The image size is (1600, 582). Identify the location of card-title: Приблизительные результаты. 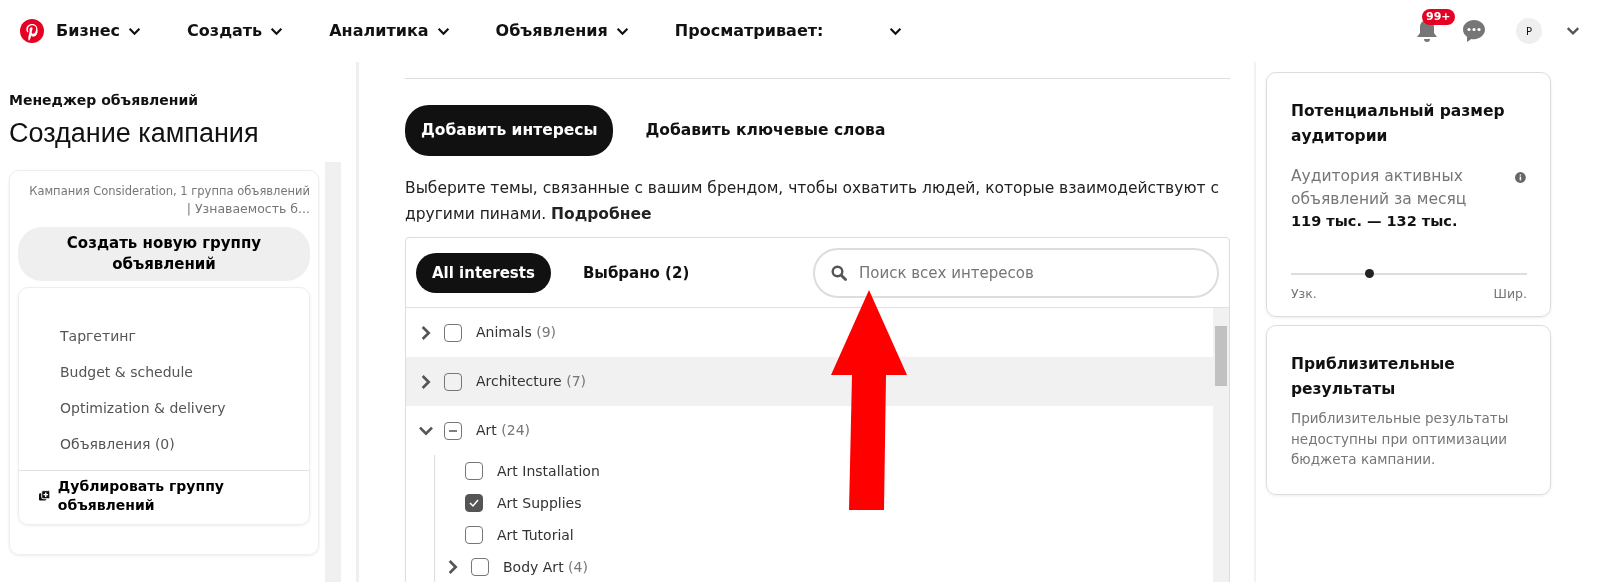
(1373, 377).